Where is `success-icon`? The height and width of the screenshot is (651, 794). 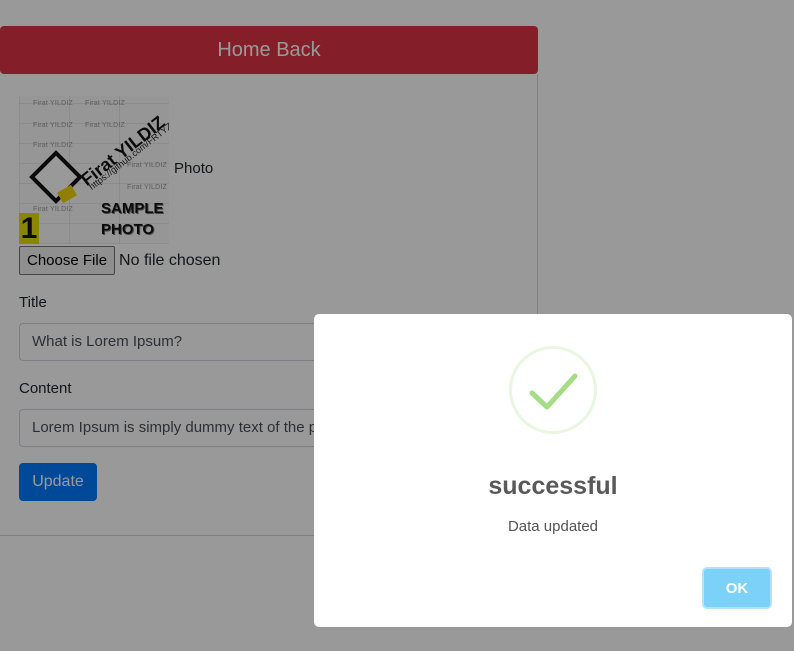
success-icon is located at coordinates (553, 390).